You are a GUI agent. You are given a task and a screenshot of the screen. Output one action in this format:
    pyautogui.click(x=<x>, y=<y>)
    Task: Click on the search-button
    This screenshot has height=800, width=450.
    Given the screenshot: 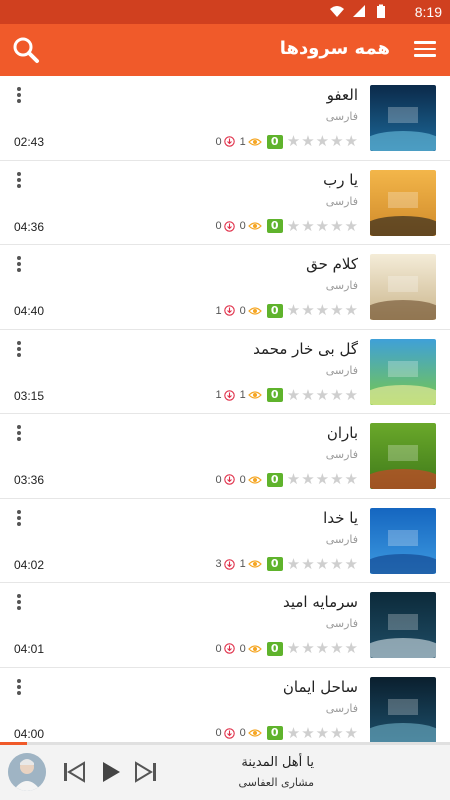 What is the action you would take?
    pyautogui.click(x=26, y=50)
    